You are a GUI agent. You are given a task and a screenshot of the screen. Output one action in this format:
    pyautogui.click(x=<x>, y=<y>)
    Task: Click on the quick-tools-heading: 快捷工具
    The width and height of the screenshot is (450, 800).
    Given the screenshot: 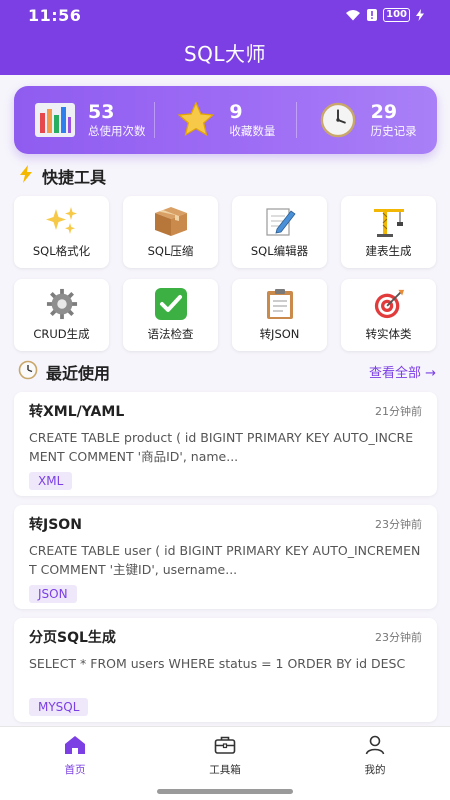 What is the action you would take?
    pyautogui.click(x=62, y=176)
    